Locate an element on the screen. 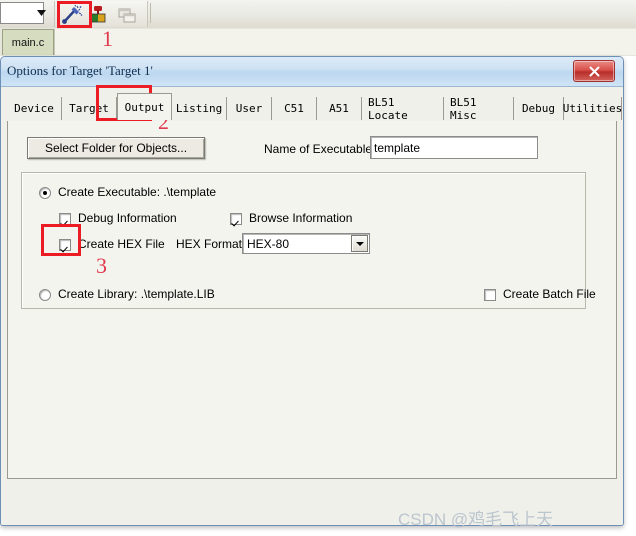 This screenshot has height=536, width=636. create-batch-file-checkbox is located at coordinates (490, 295).